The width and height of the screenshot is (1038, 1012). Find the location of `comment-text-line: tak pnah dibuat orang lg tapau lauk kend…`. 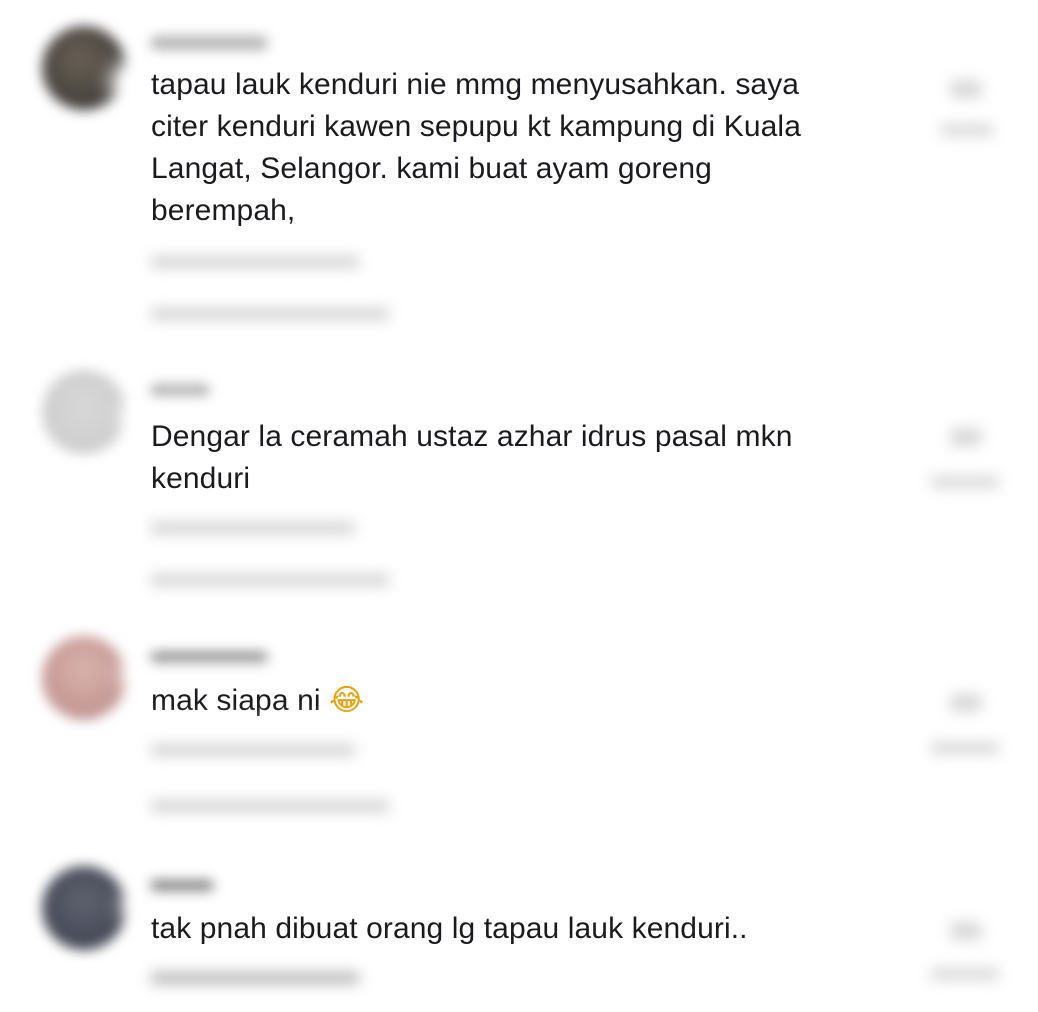

comment-text-line: tak pnah dibuat orang lg tapau lauk kend… is located at coordinates (449, 928).